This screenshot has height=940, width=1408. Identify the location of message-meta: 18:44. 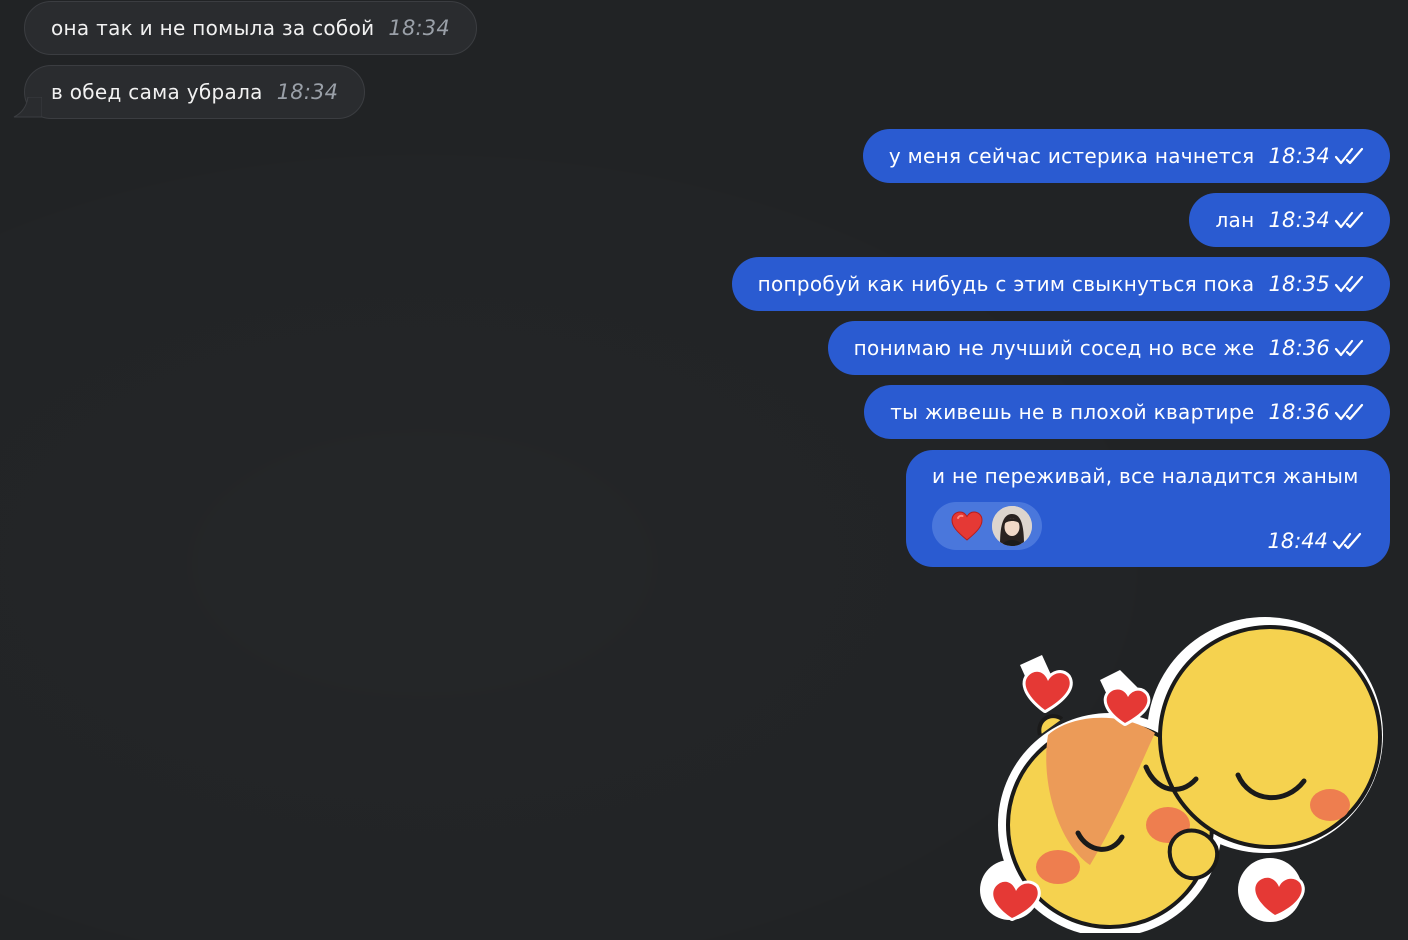
(1314, 541).